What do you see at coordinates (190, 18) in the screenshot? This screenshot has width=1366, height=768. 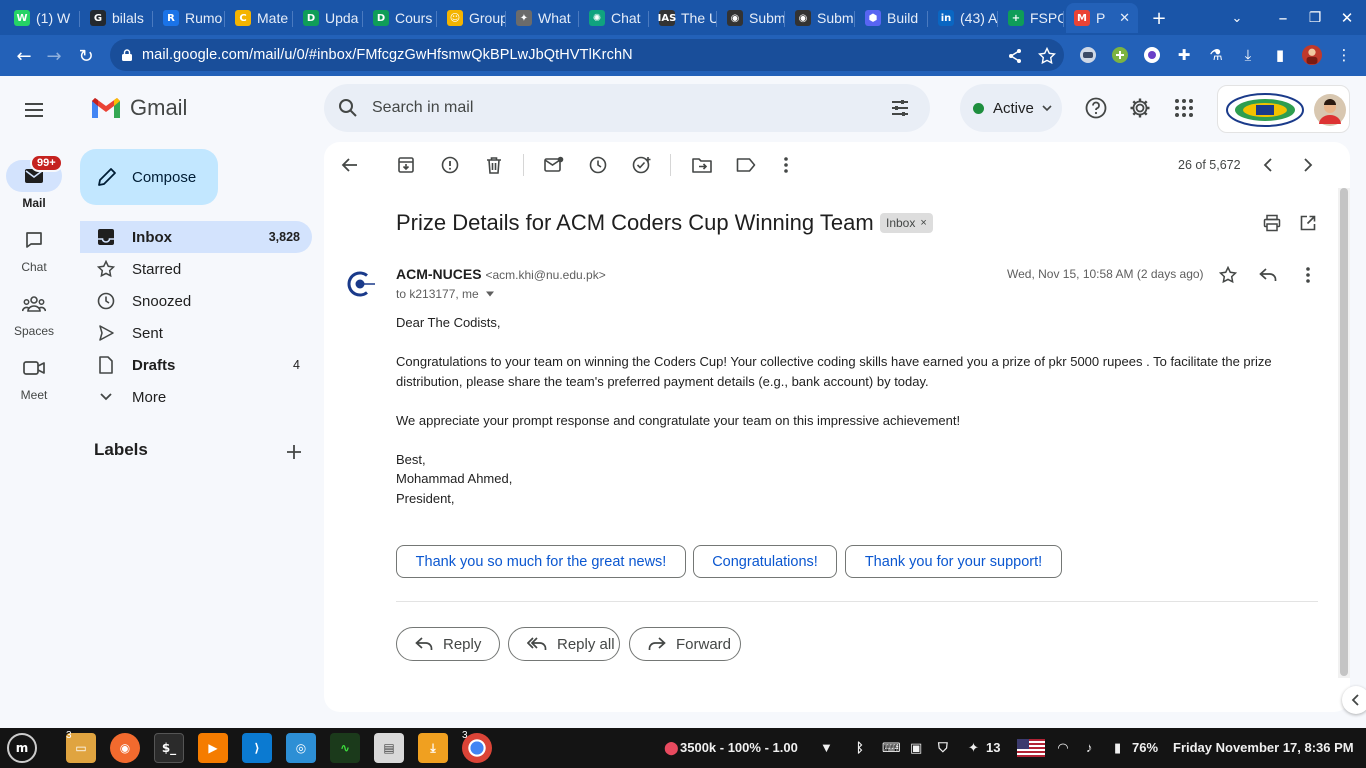 I see `browser-tab: R Rumo` at bounding box center [190, 18].